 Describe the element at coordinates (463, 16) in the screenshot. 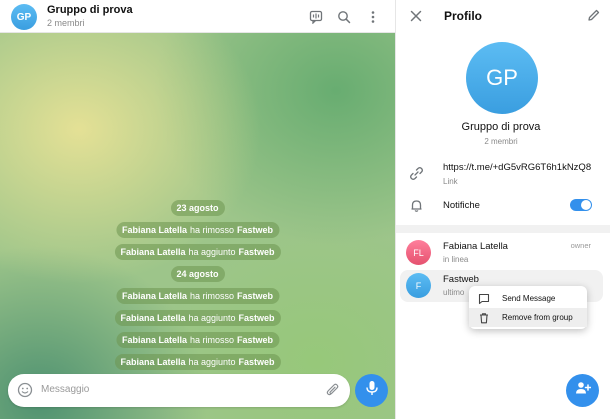

I see `profile-title: Profilo` at that location.